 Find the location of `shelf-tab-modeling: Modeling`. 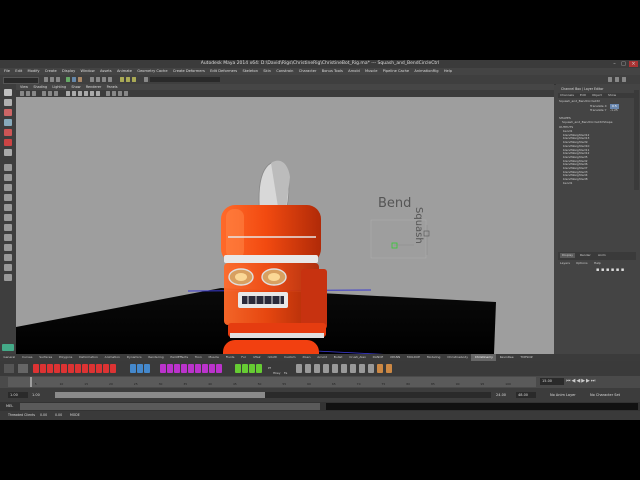

shelf-tab-modeling: Modeling is located at coordinates (433, 357).